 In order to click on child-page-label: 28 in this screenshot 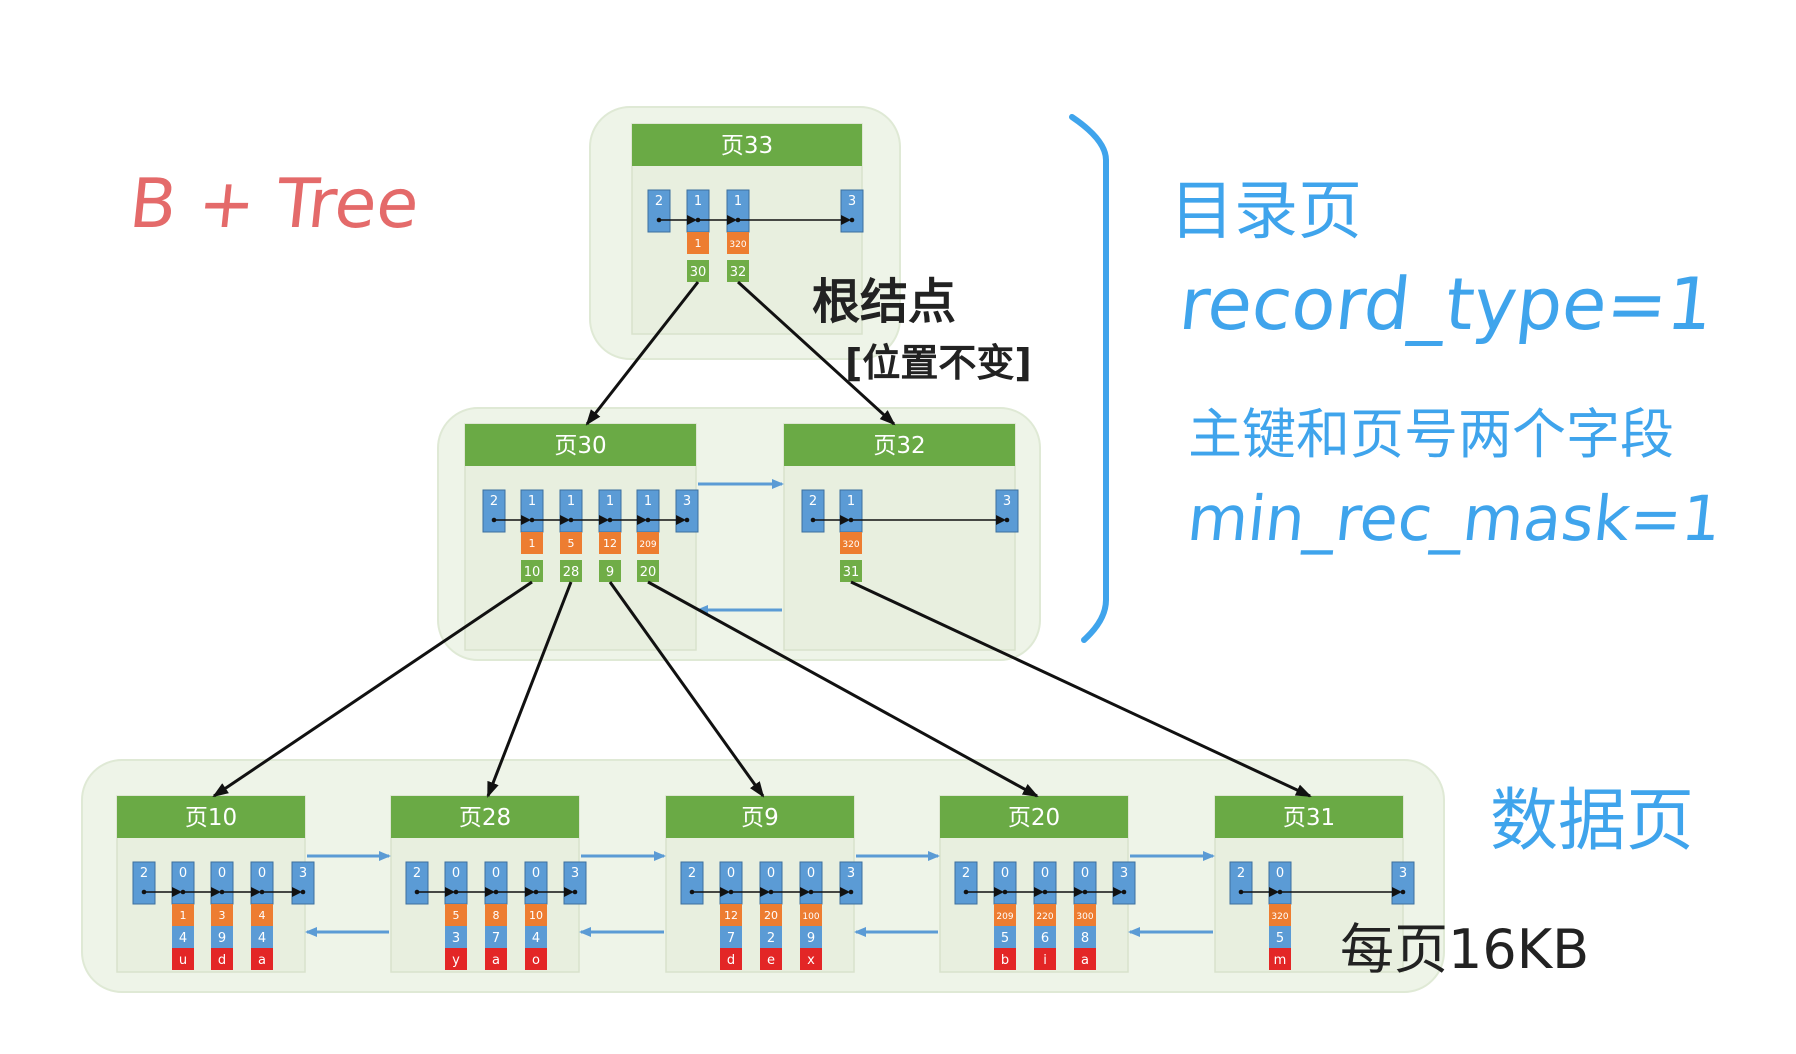, I will do `click(571, 572)`.